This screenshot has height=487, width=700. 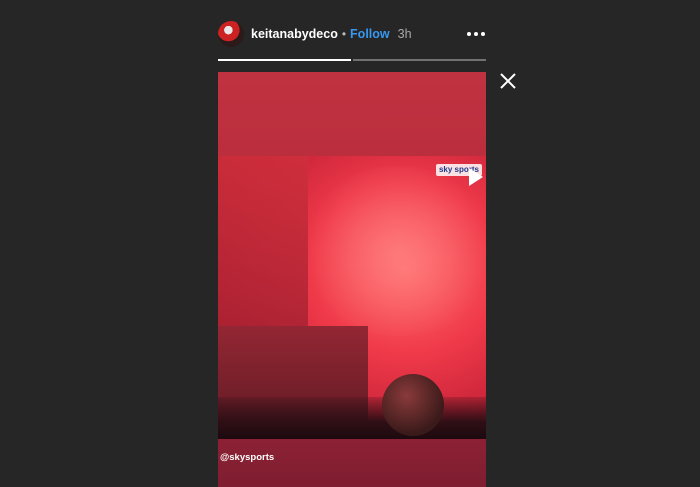 I want to click on timestamp: 3h, so click(x=404, y=34).